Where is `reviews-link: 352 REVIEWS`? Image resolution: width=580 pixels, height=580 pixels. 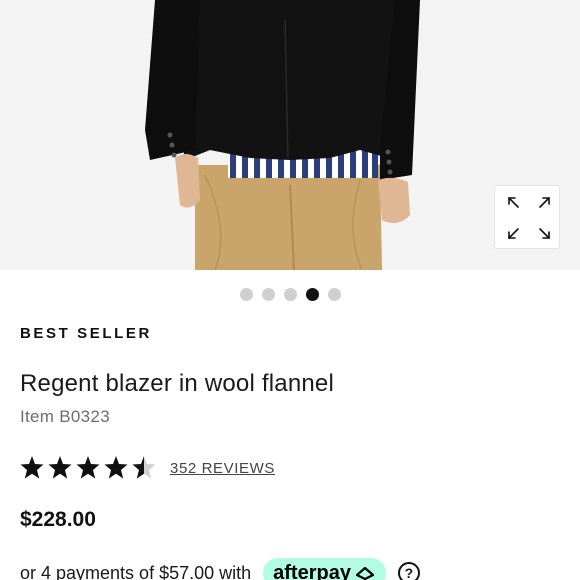
reviews-link: 352 REVIEWS is located at coordinates (222, 468).